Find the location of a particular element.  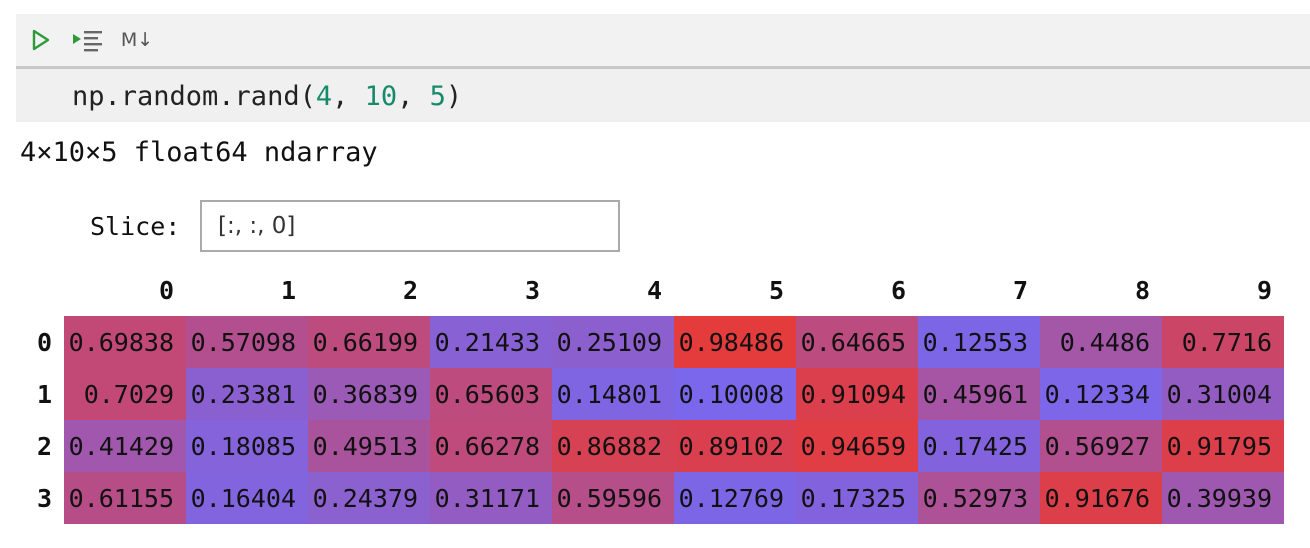

value-cell: 0.91795 is located at coordinates (1223, 446).